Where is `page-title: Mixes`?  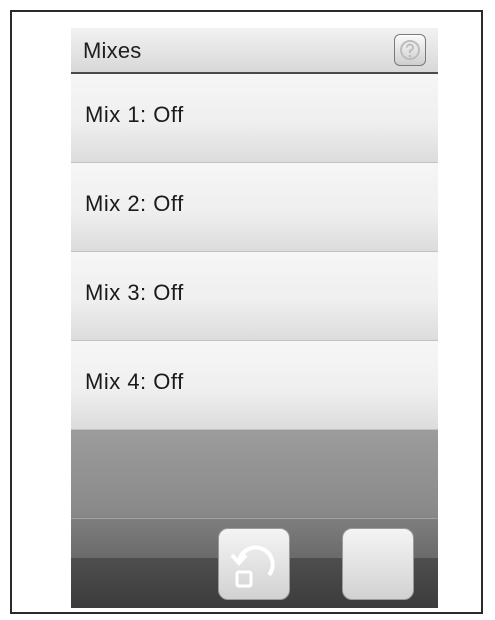 page-title: Mixes is located at coordinates (112, 50).